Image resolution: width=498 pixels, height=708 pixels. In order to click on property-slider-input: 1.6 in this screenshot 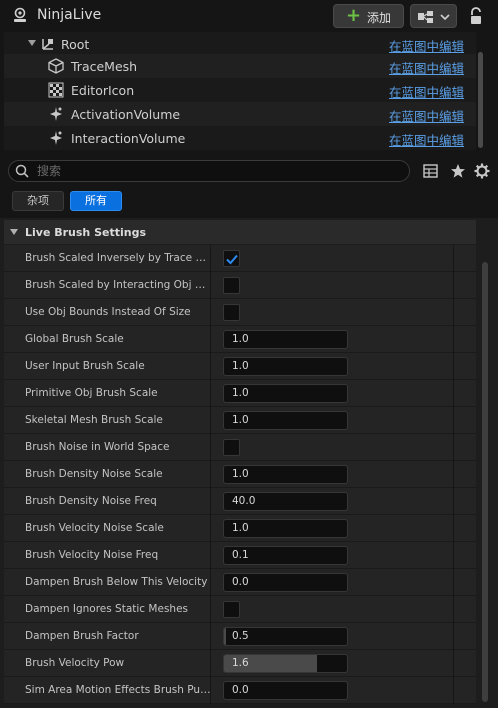, I will do `click(285, 663)`.